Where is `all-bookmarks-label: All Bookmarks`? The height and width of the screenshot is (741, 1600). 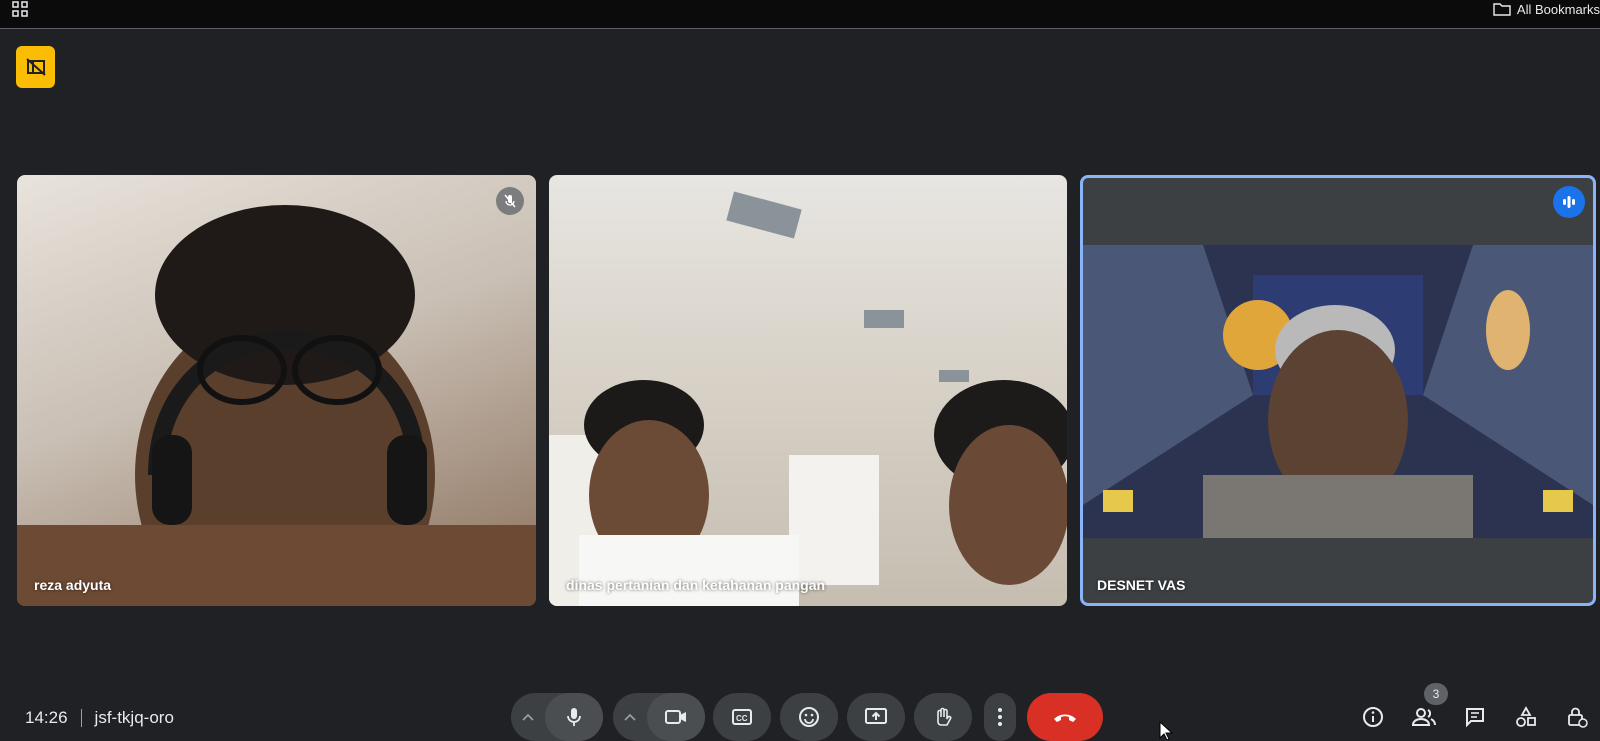 all-bookmarks-label: All Bookmarks is located at coordinates (1558, 9).